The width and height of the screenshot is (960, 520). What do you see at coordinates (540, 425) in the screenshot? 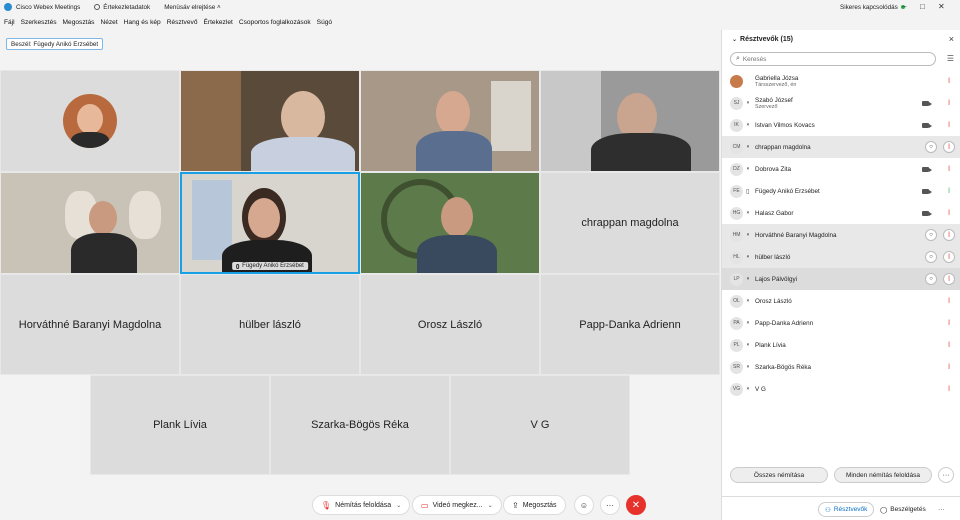
I see `video-tile-no-video: V G` at bounding box center [540, 425].